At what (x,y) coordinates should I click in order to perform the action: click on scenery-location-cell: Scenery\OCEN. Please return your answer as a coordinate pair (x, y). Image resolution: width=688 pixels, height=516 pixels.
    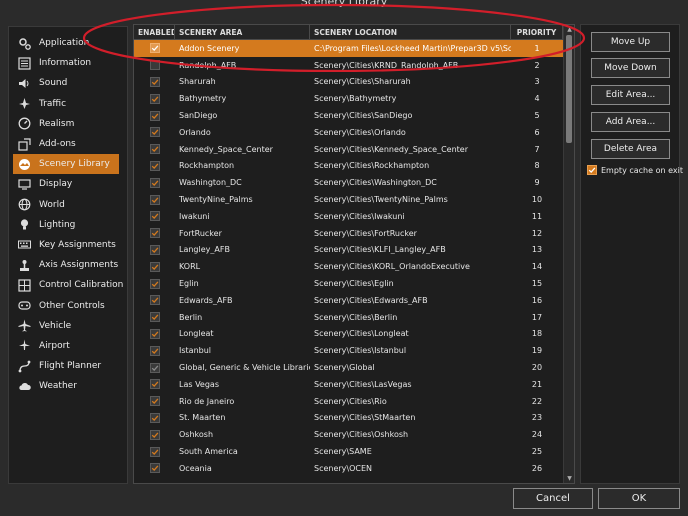
    Looking at the image, I should click on (343, 468).